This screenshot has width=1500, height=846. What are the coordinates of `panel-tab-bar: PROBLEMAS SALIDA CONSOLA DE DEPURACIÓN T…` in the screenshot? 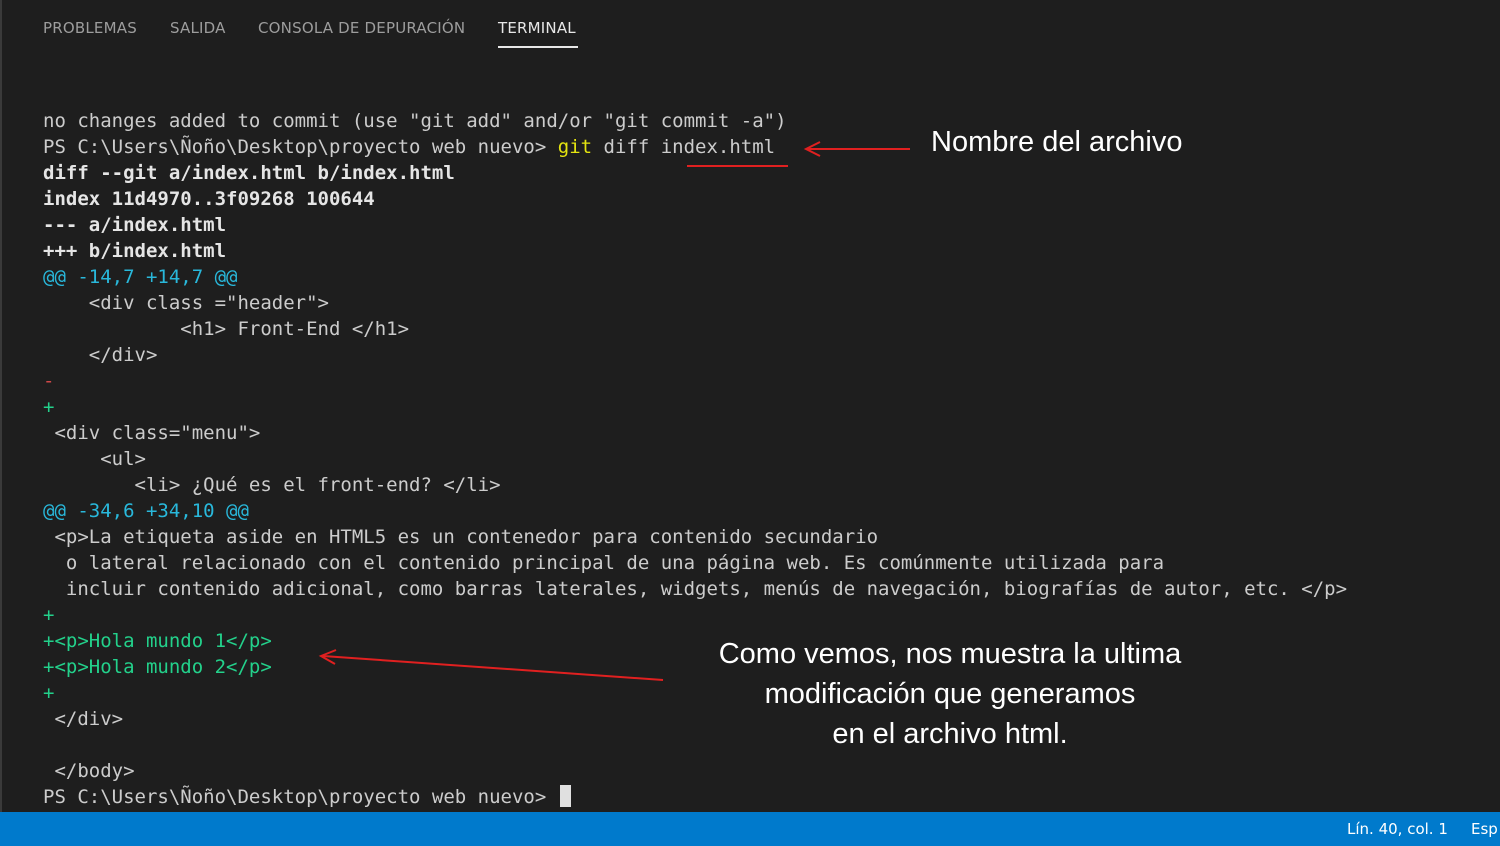 It's located at (750, 30).